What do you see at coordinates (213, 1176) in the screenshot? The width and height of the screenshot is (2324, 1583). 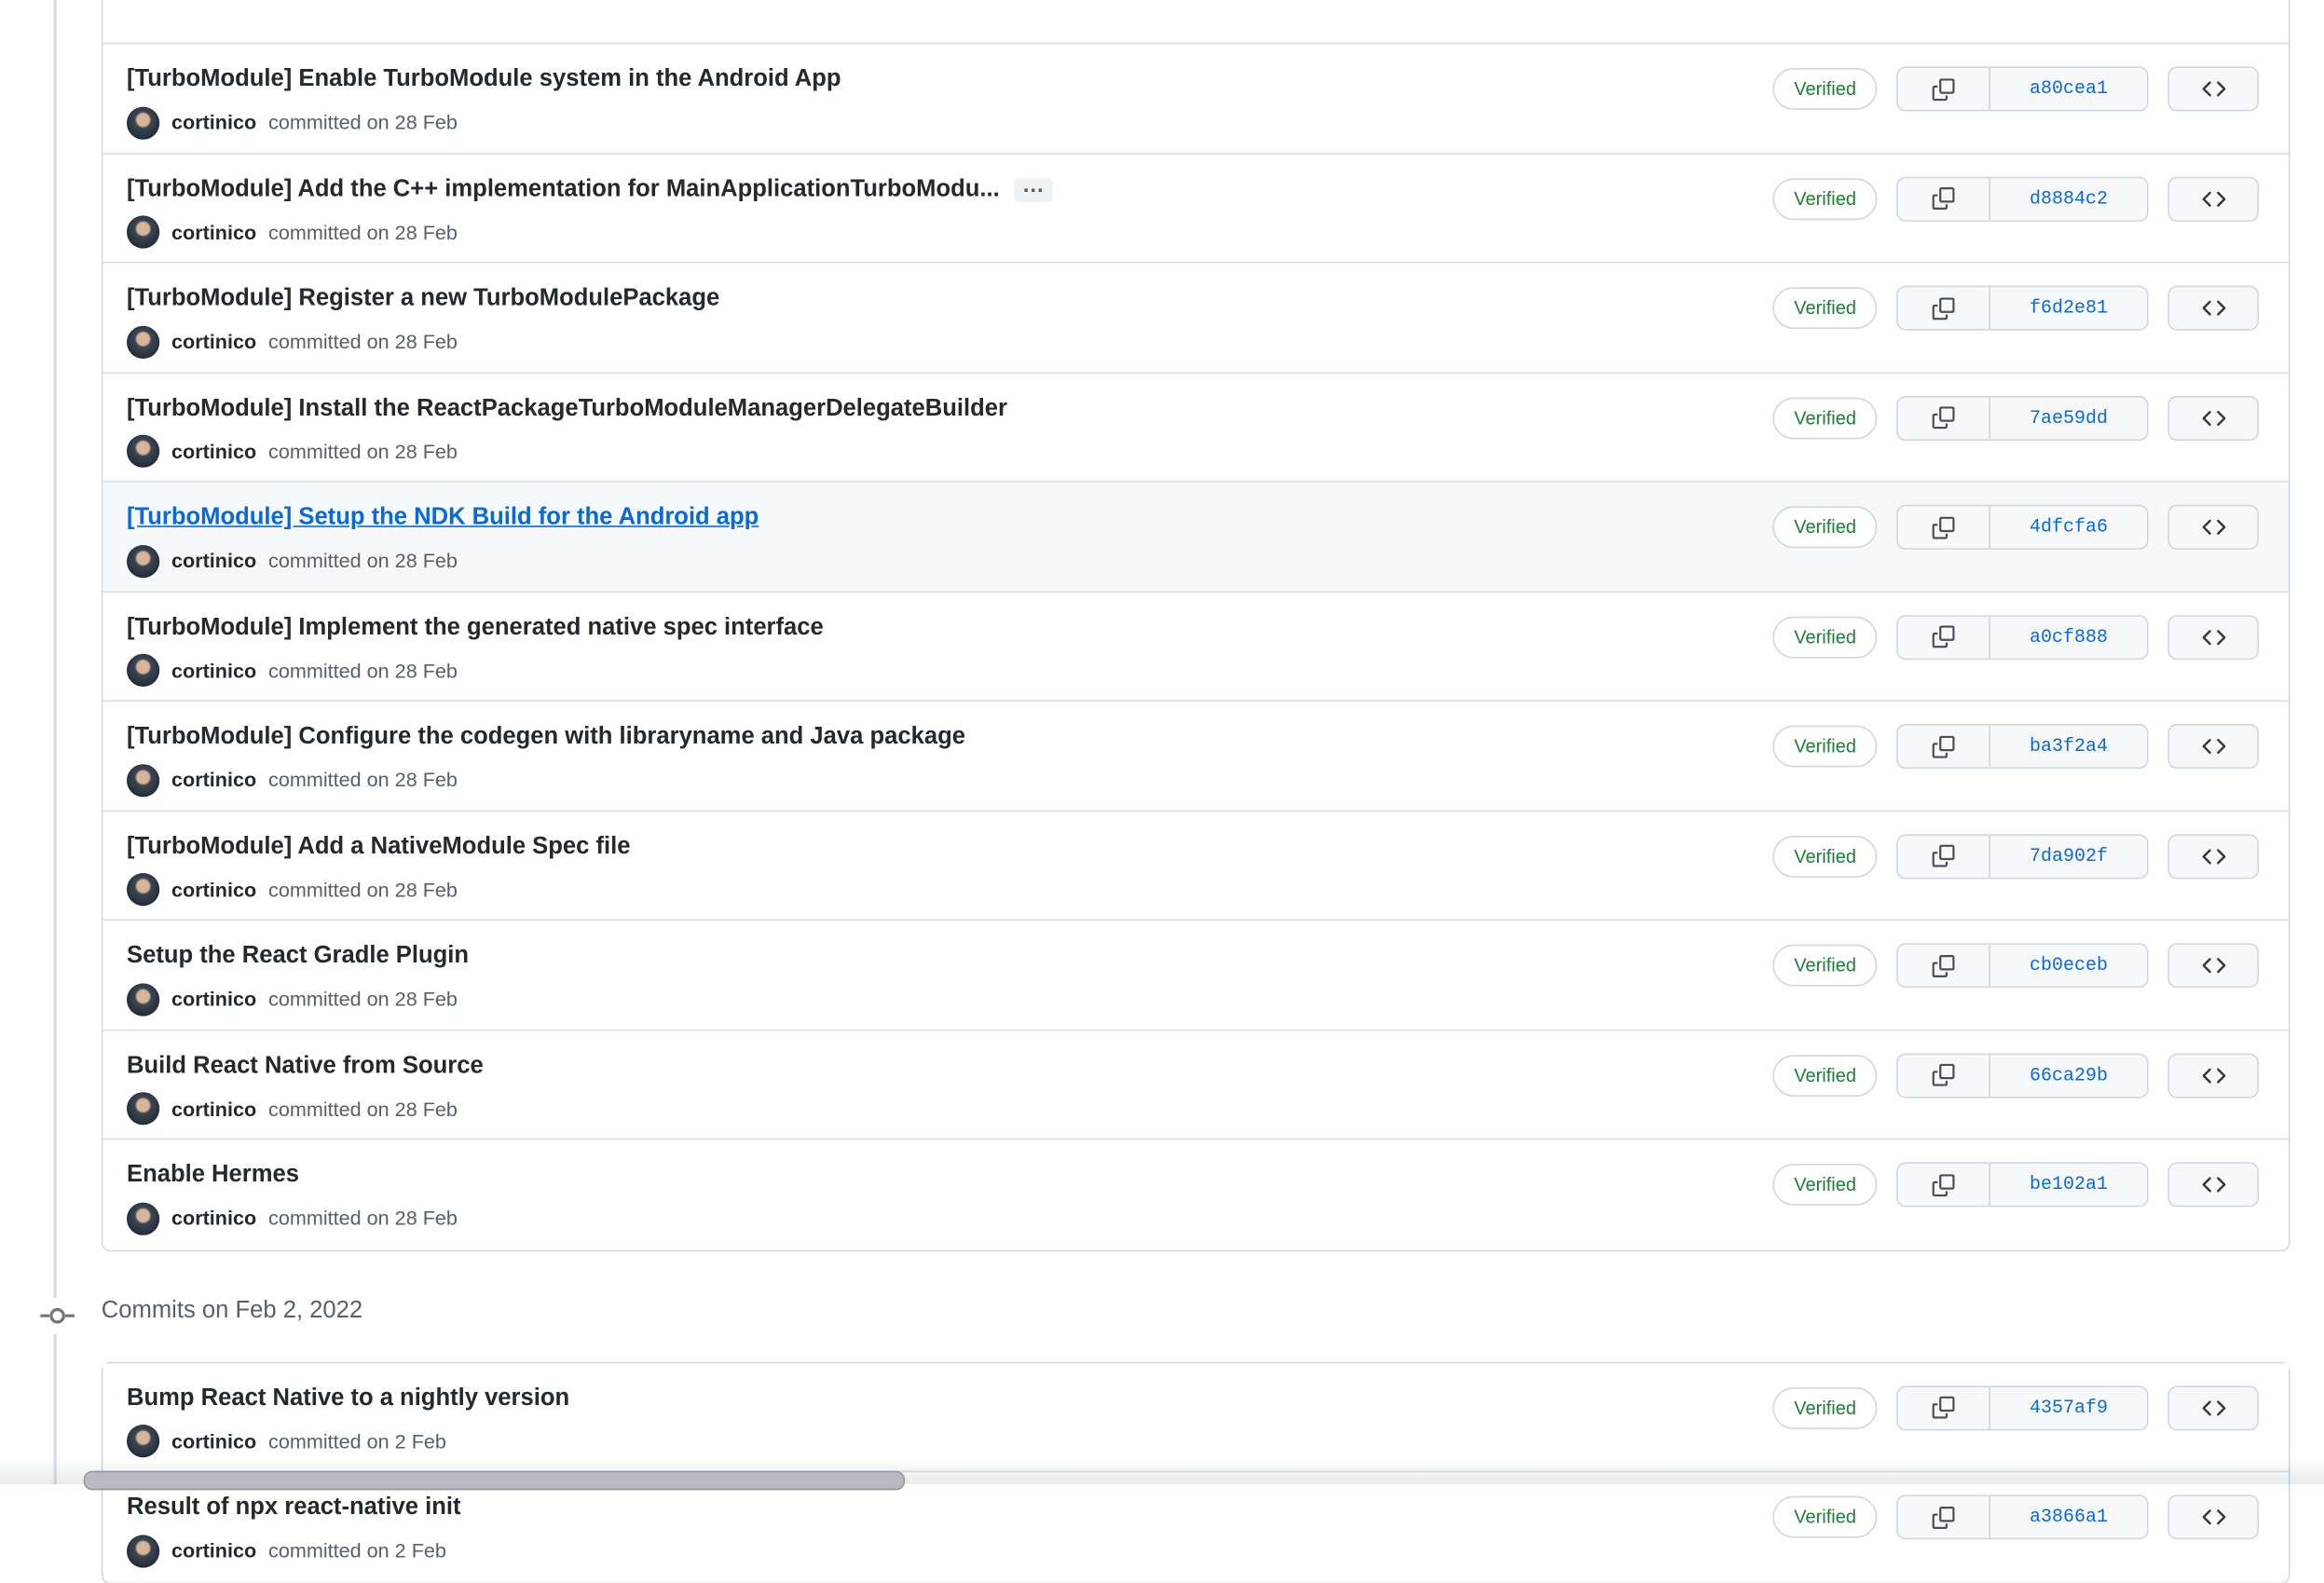 I see `commit-title-link: Enable Hermes` at bounding box center [213, 1176].